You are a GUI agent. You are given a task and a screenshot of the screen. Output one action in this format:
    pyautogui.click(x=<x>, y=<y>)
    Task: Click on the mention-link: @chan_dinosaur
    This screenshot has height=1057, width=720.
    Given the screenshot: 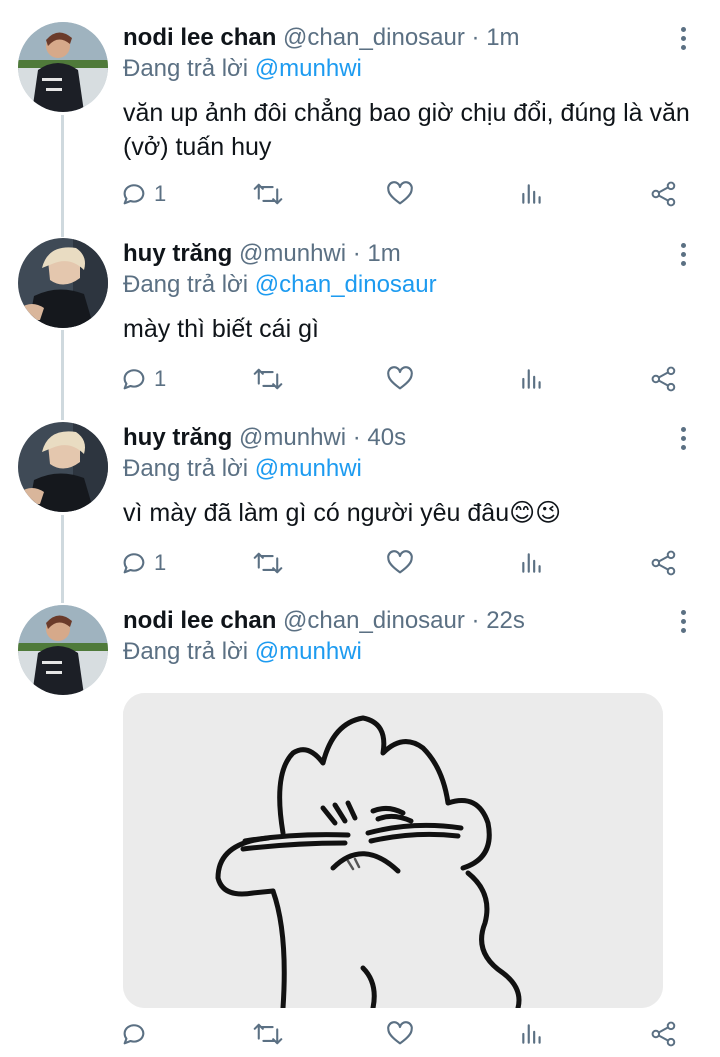 What is the action you would take?
    pyautogui.click(x=346, y=284)
    